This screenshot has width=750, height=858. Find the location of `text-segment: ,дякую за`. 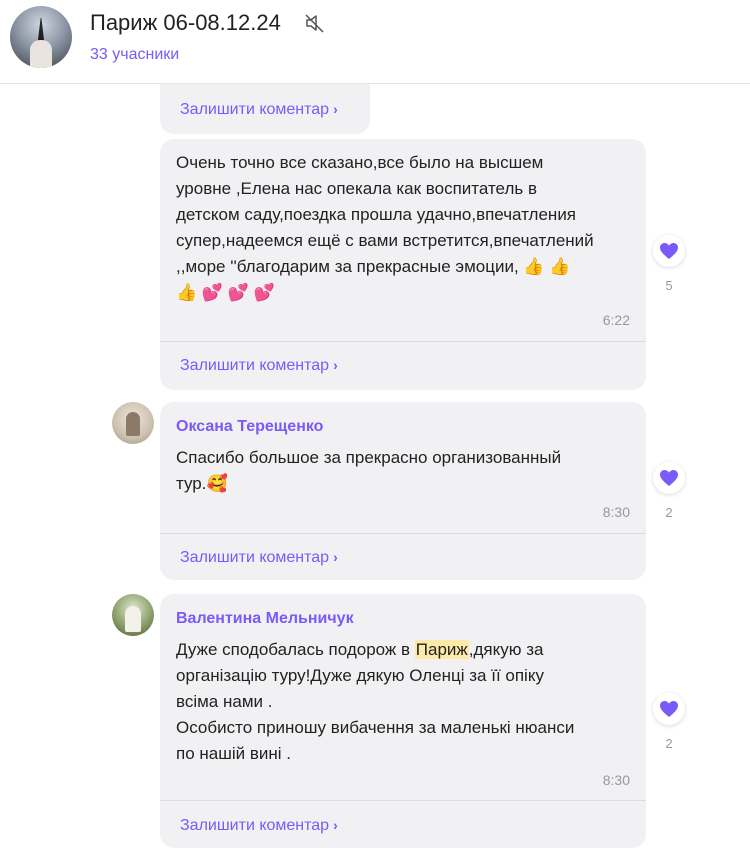

text-segment: ,дякую за is located at coordinates (506, 649).